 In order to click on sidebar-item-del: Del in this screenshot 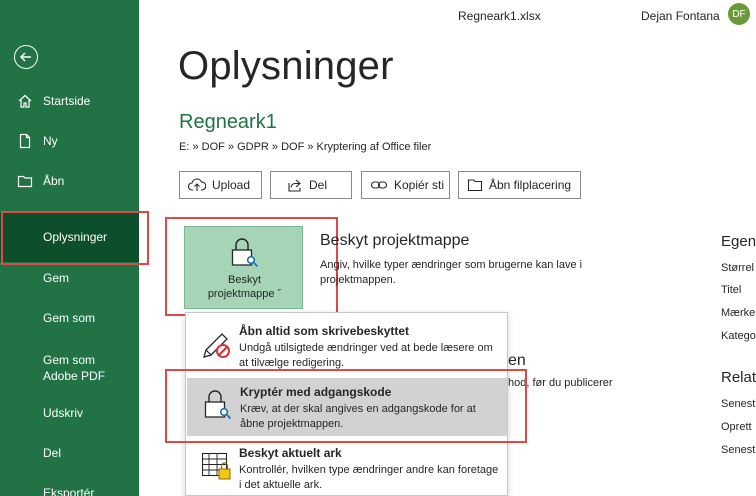, I will do `click(69, 453)`.